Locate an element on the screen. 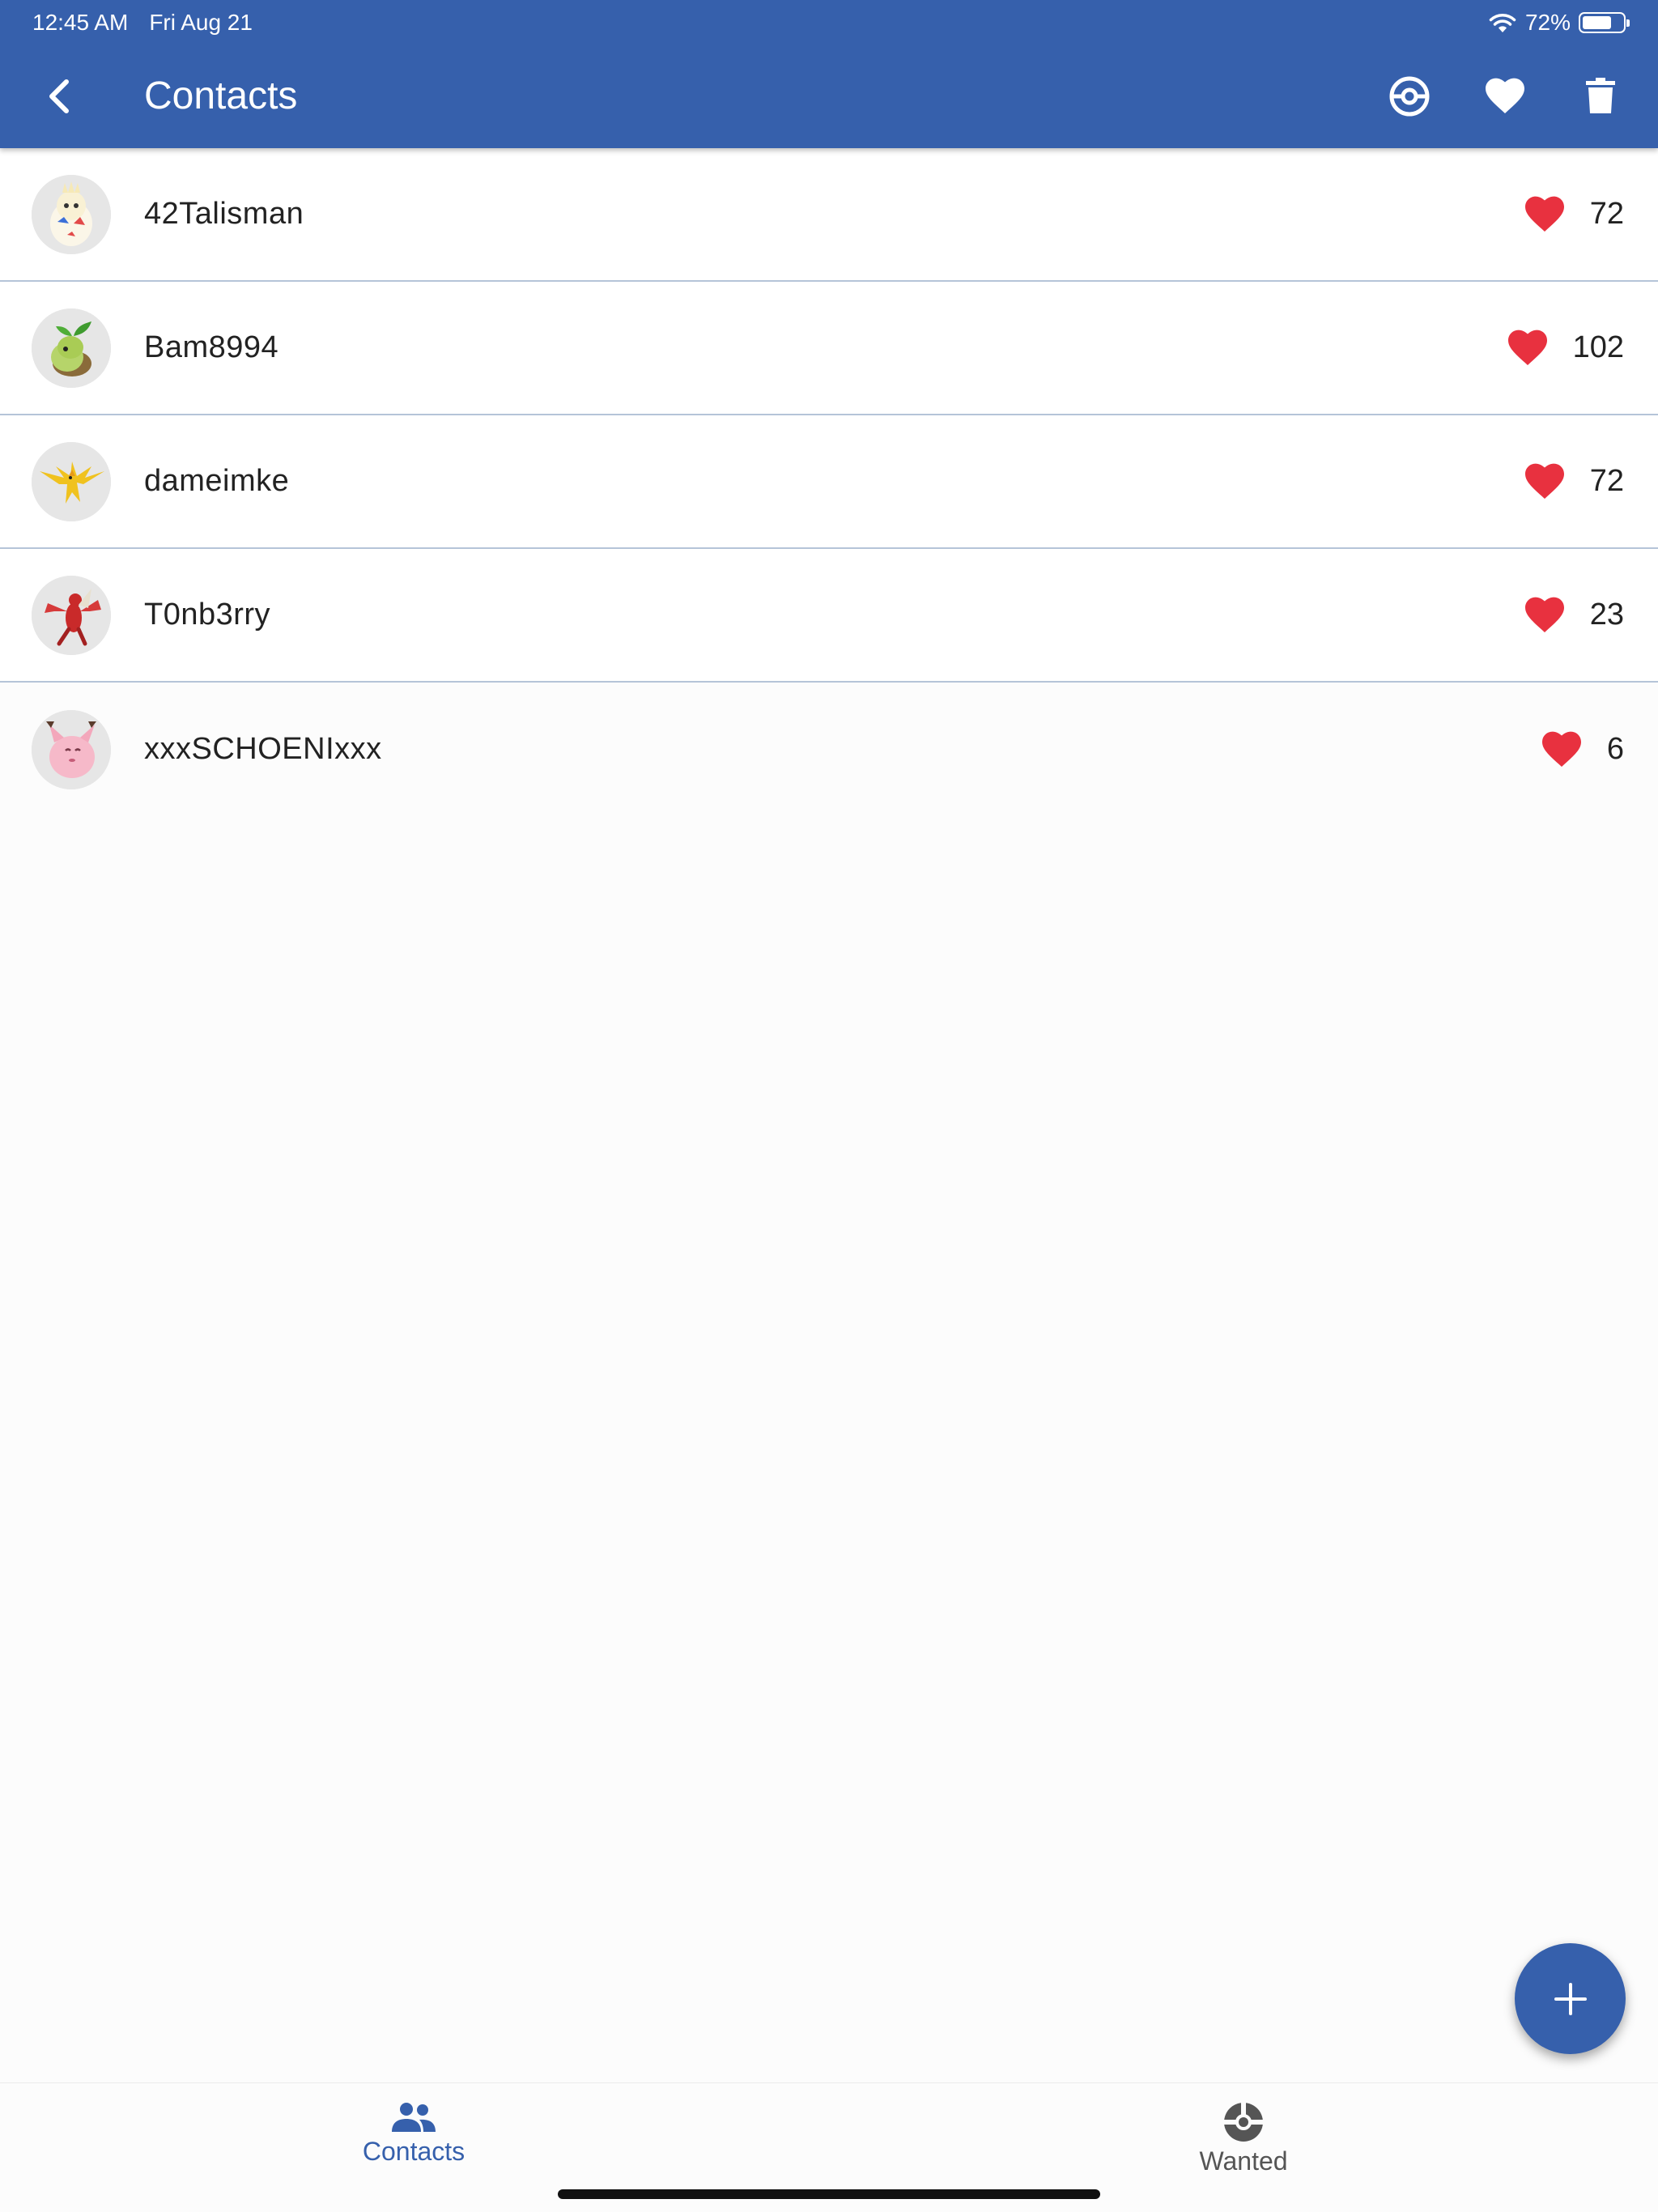  list-item: T0nb3rry 23 is located at coordinates (829, 616).